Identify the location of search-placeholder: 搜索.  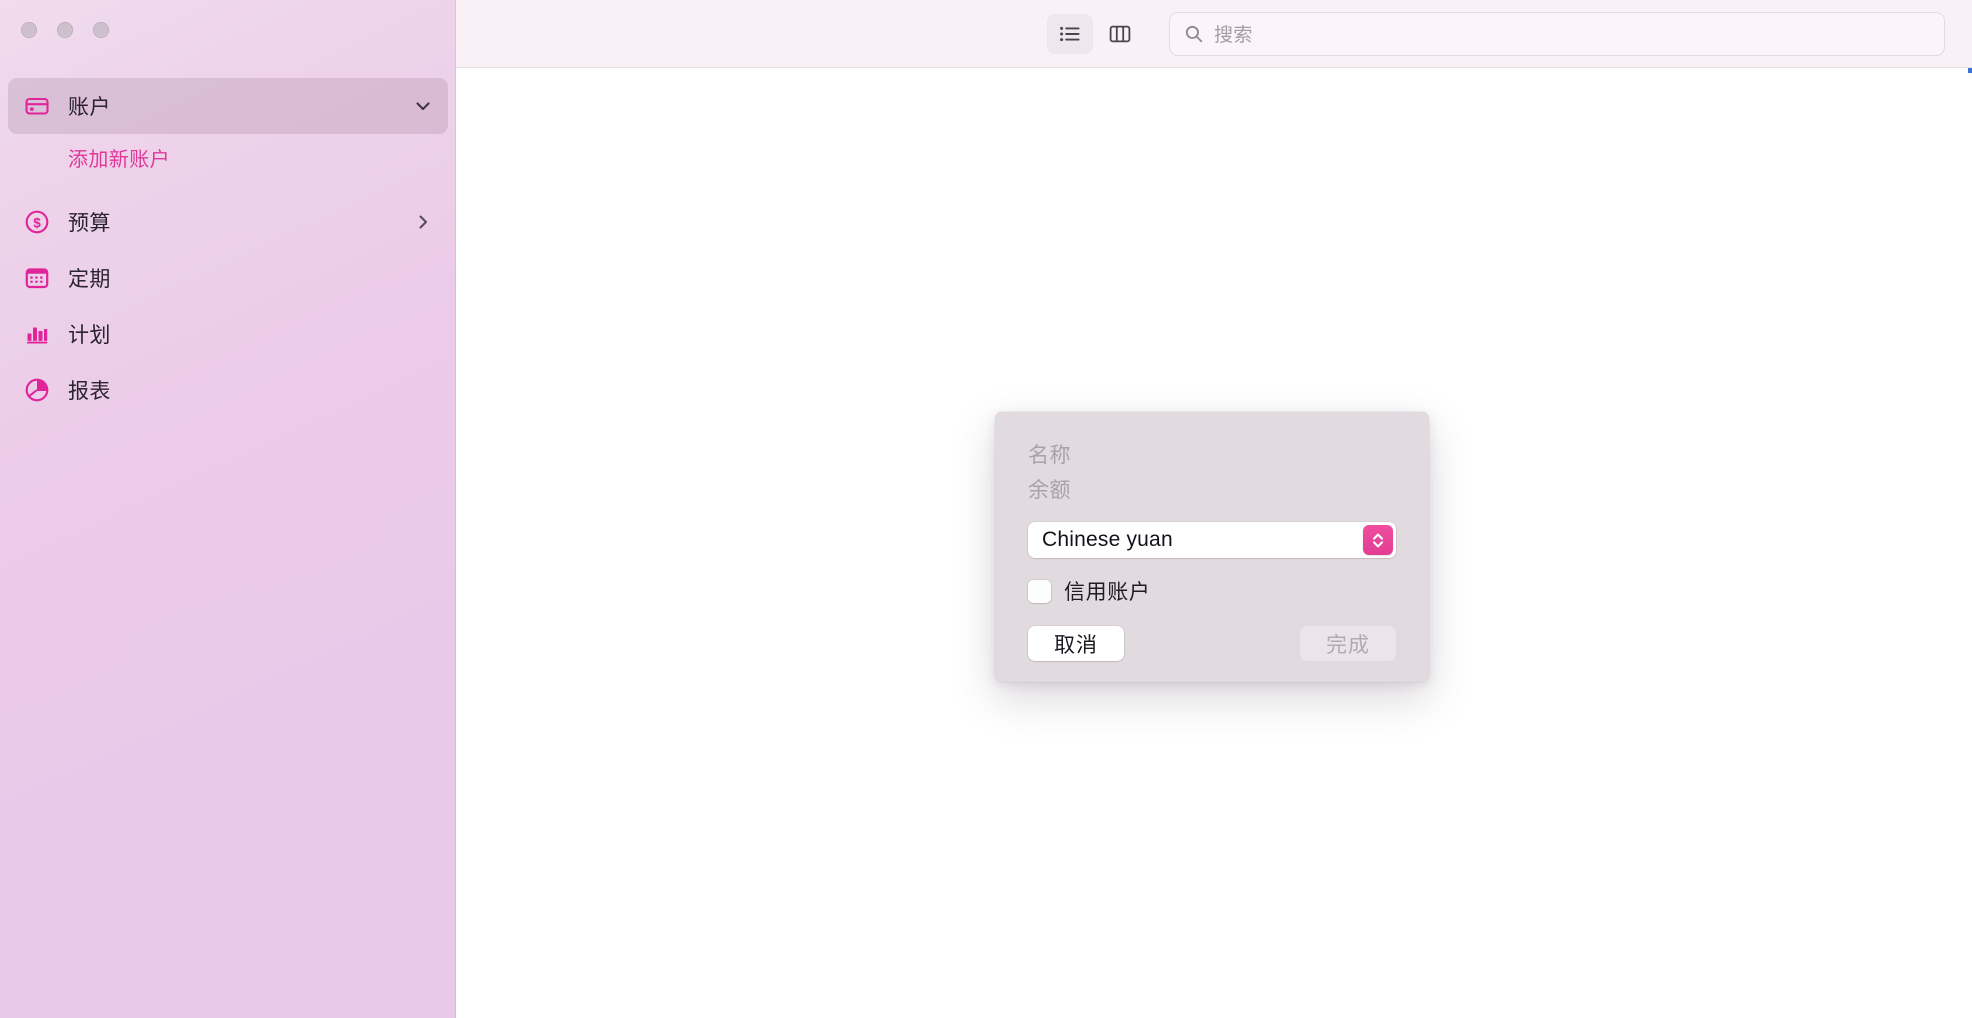
(1233, 35).